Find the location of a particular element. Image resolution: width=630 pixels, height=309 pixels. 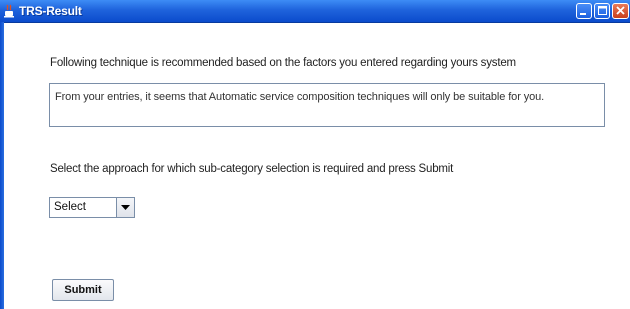

maximize-button is located at coordinates (602, 11).